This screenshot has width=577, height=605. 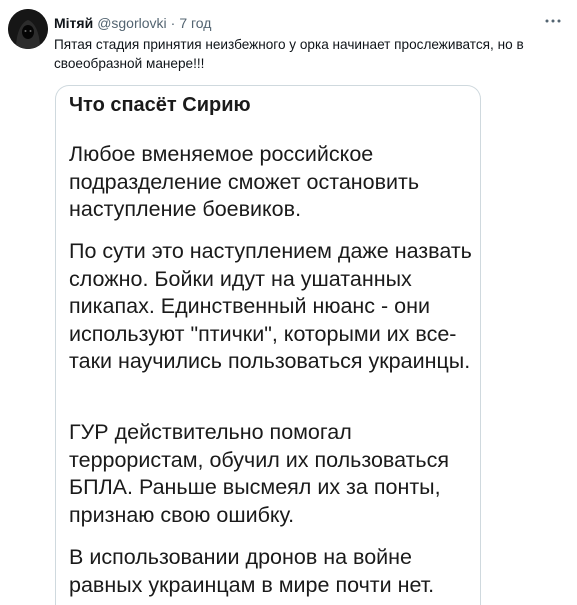 What do you see at coordinates (160, 105) in the screenshot?
I see `screenshot-title: Что спасёт Сирию` at bounding box center [160, 105].